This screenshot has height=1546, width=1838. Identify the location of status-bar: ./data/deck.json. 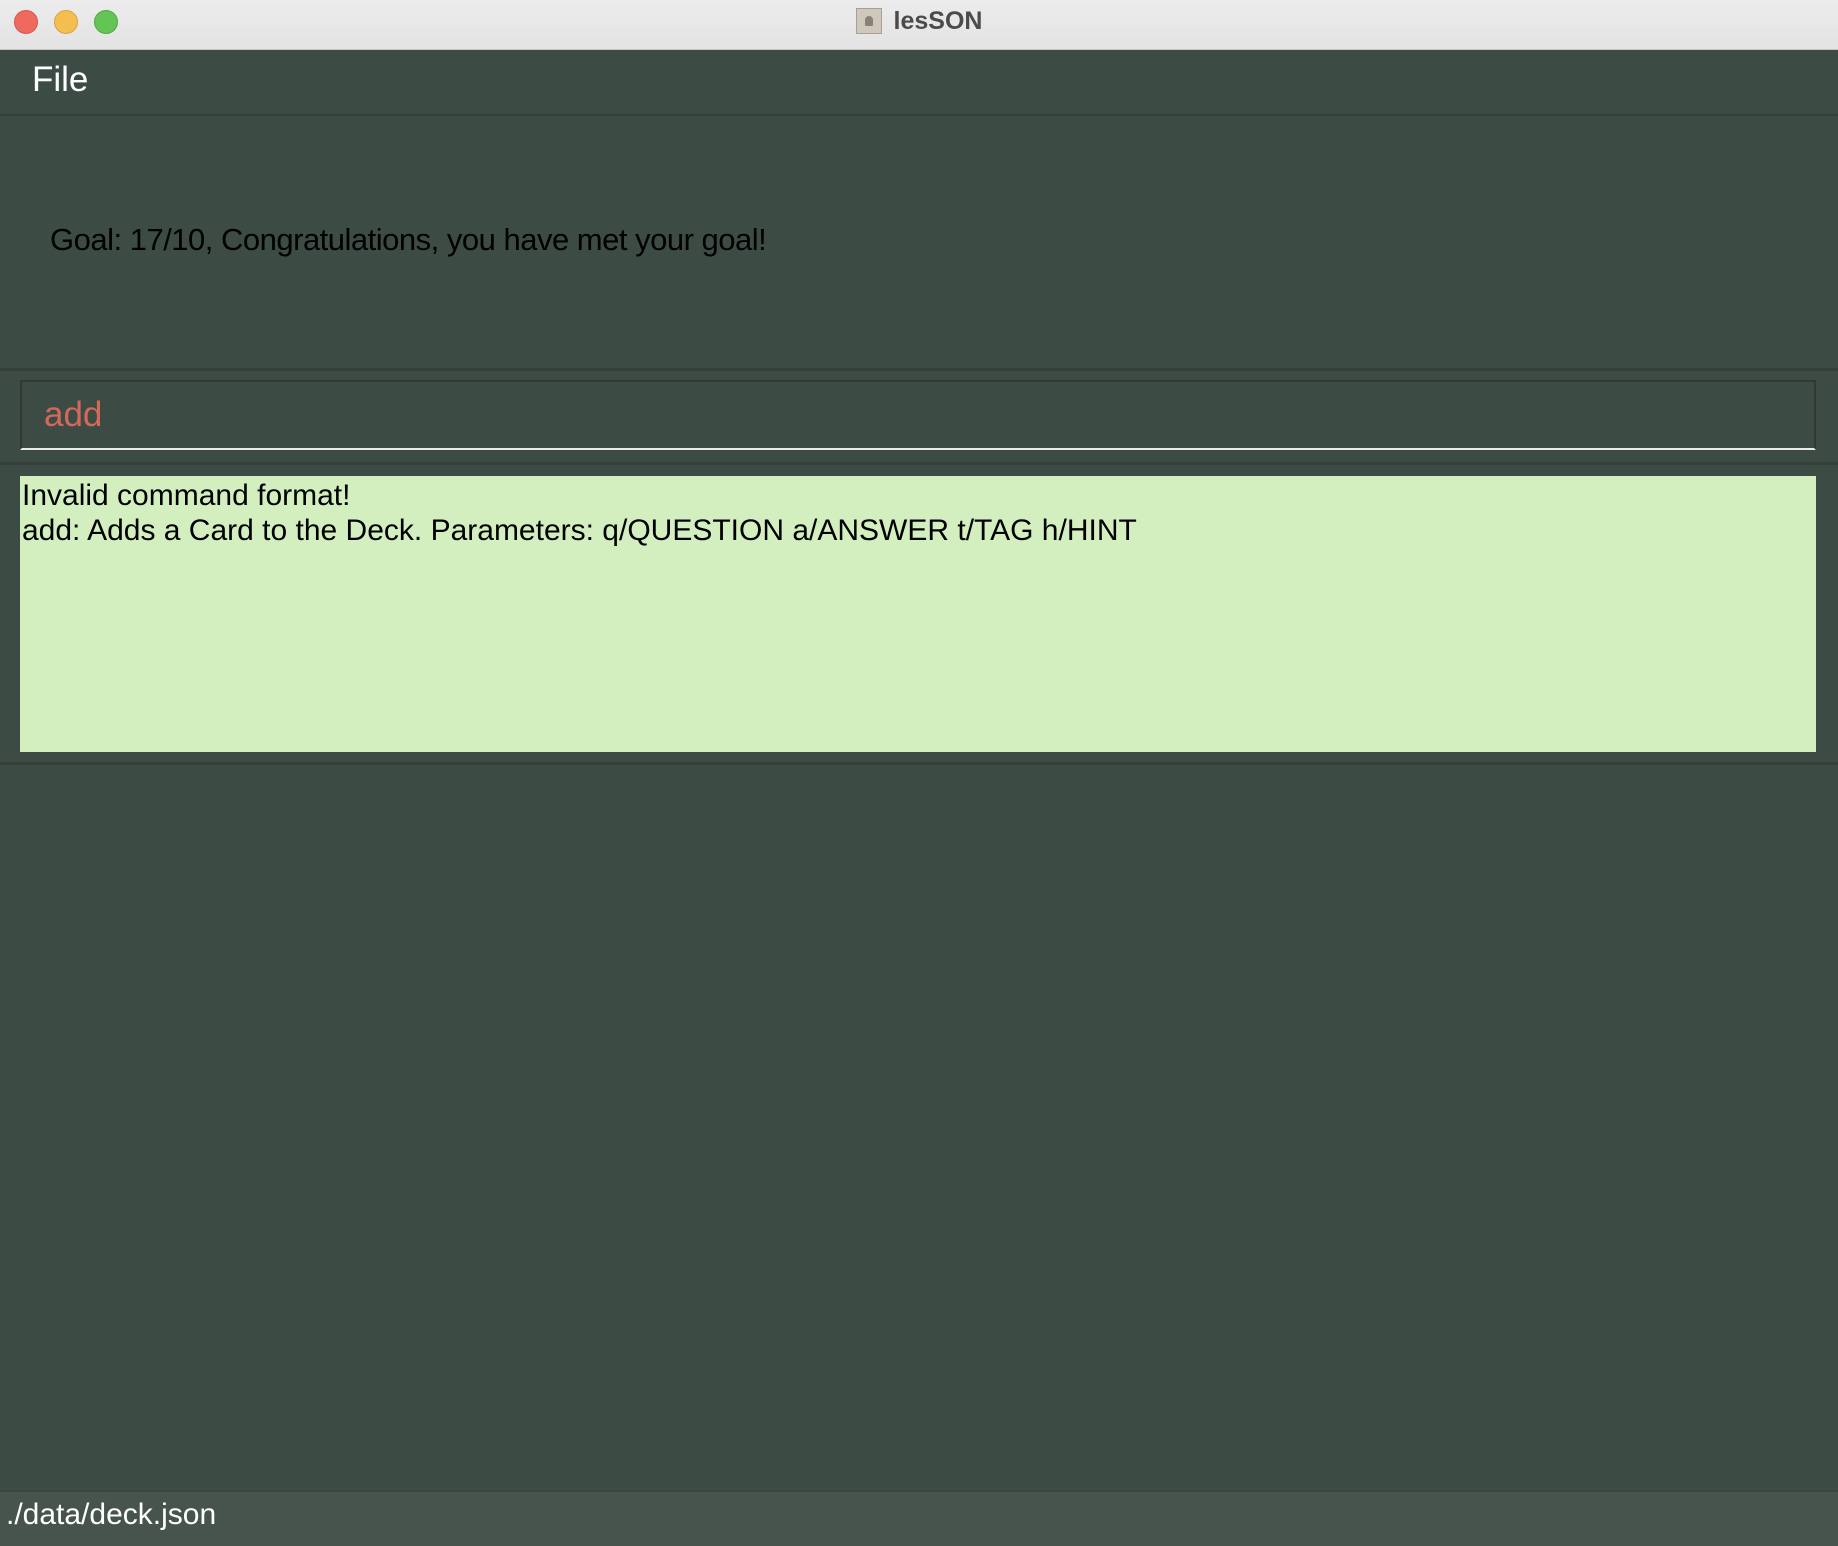
(919, 1518).